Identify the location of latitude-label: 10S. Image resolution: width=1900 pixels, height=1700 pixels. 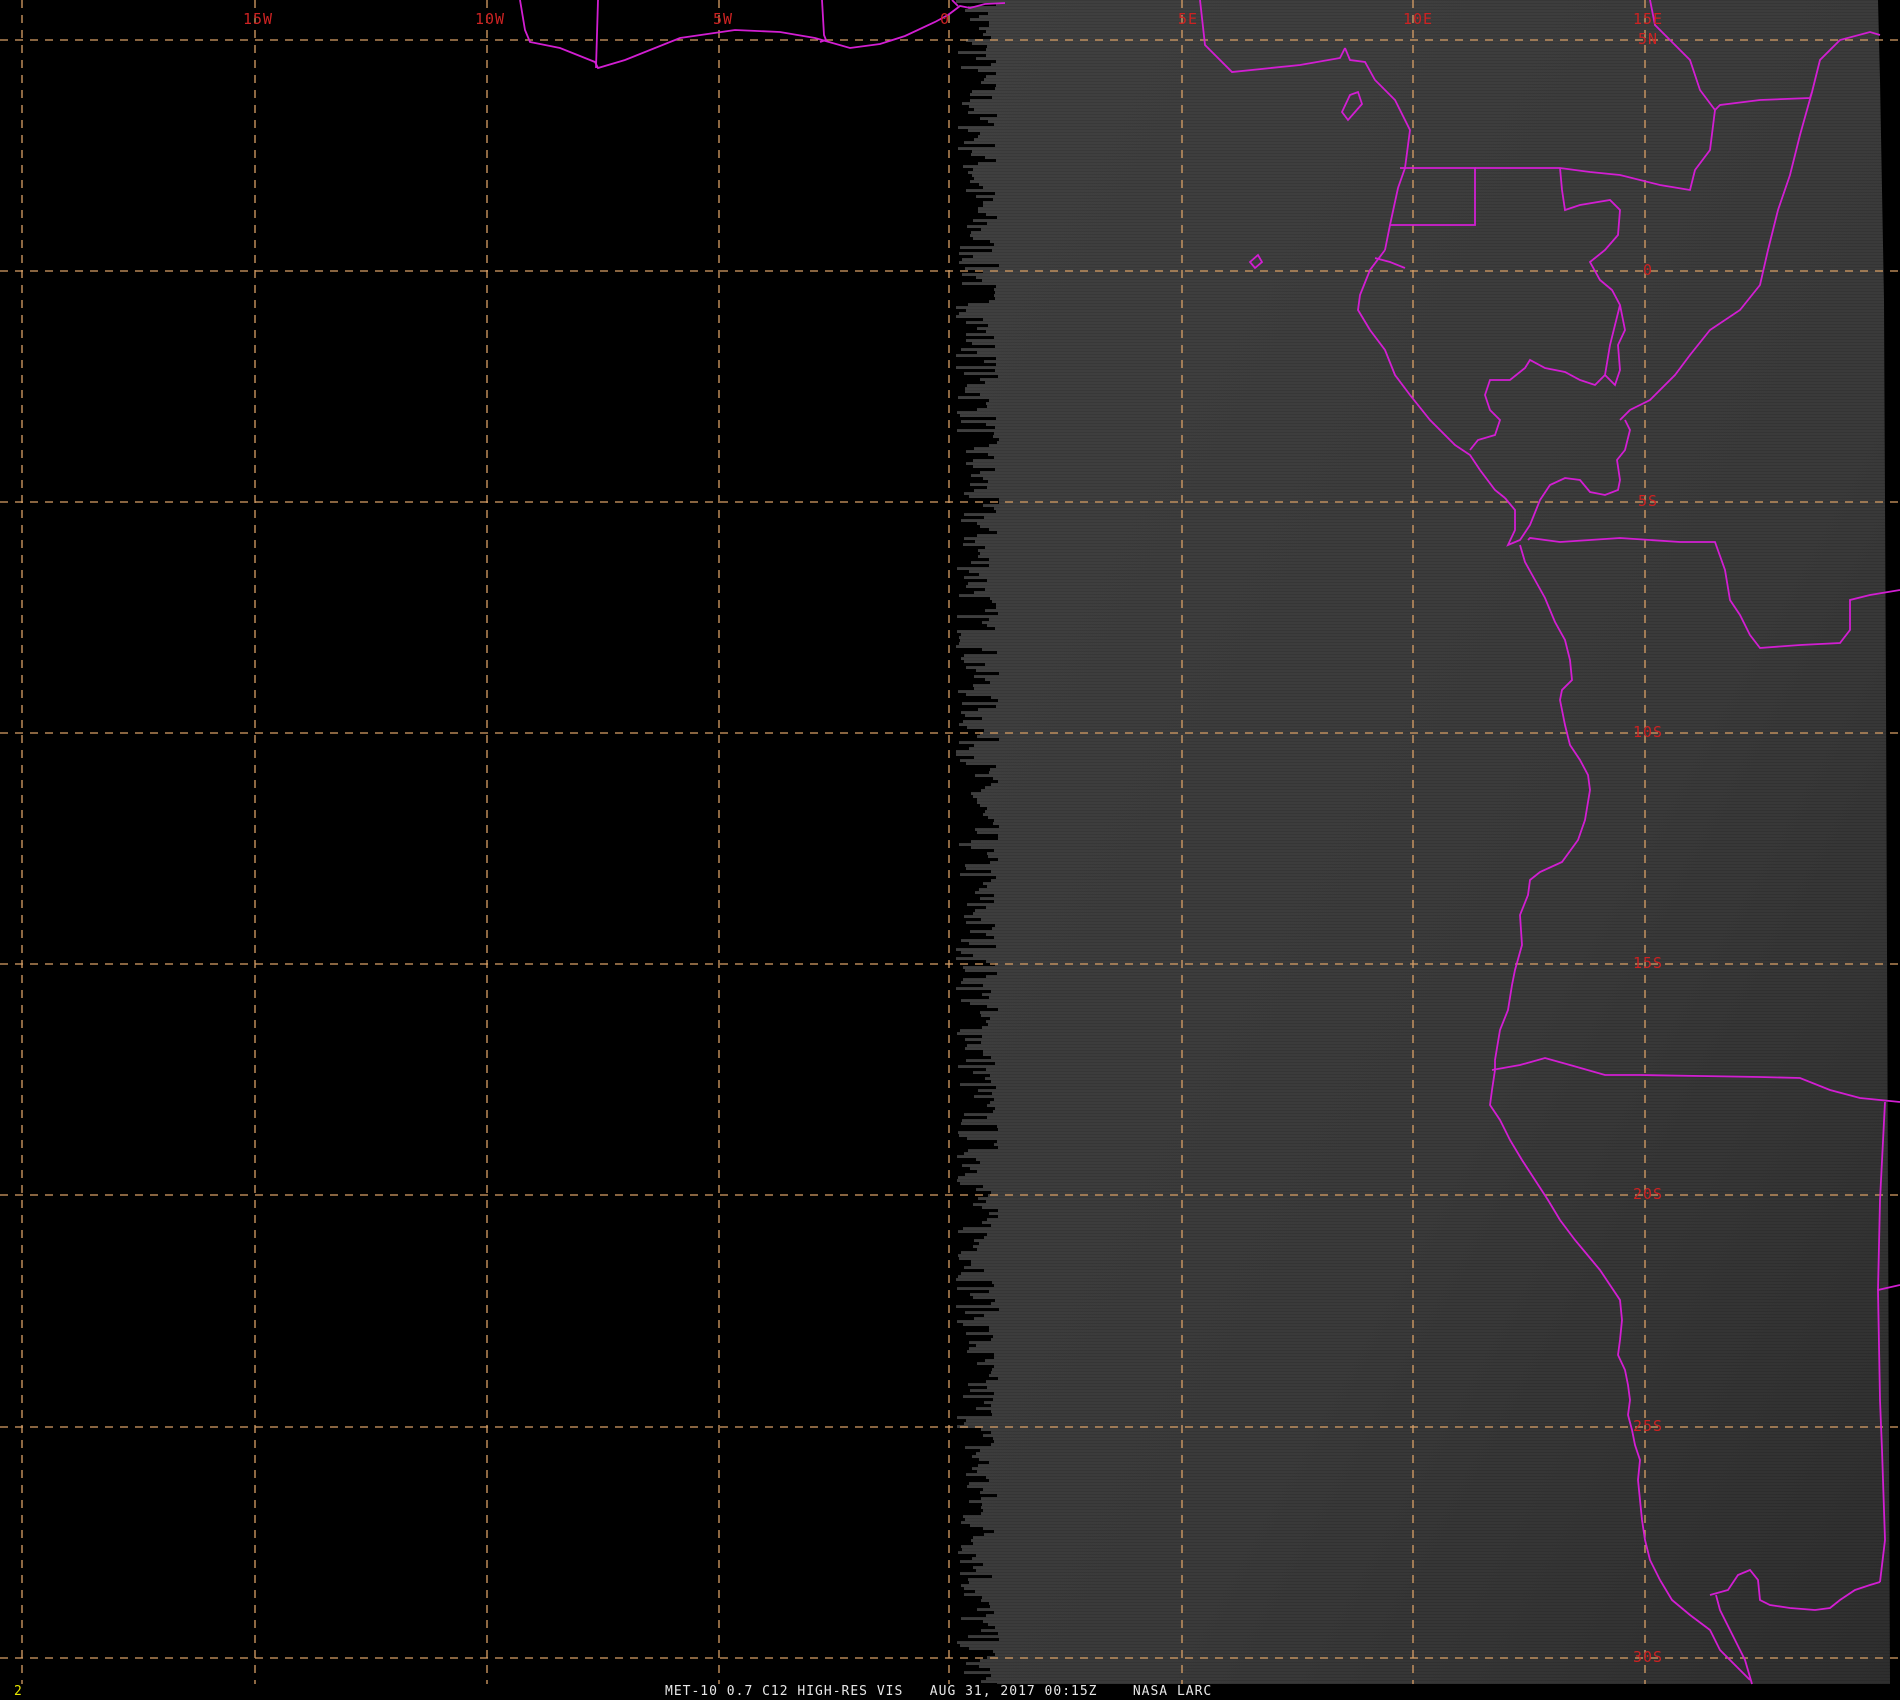
(1648, 732).